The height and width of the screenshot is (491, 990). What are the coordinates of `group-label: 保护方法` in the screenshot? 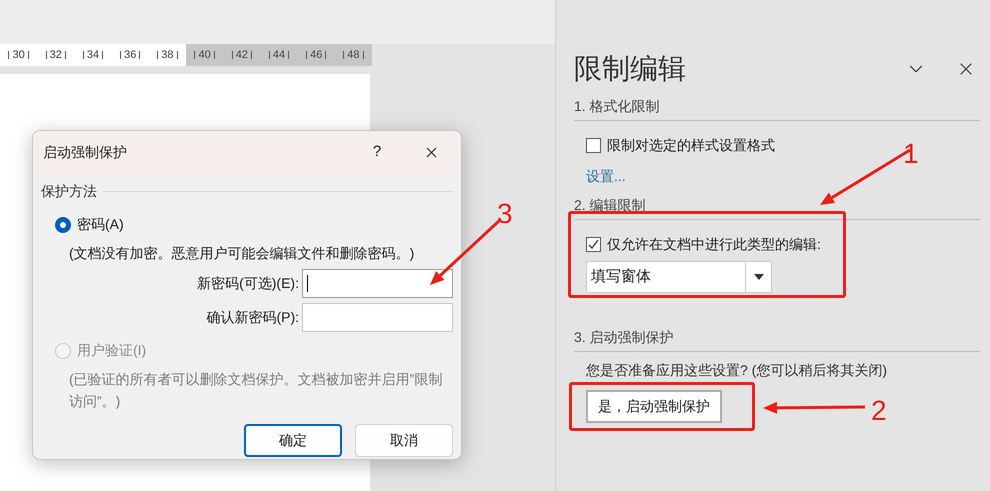 It's located at (69, 191).